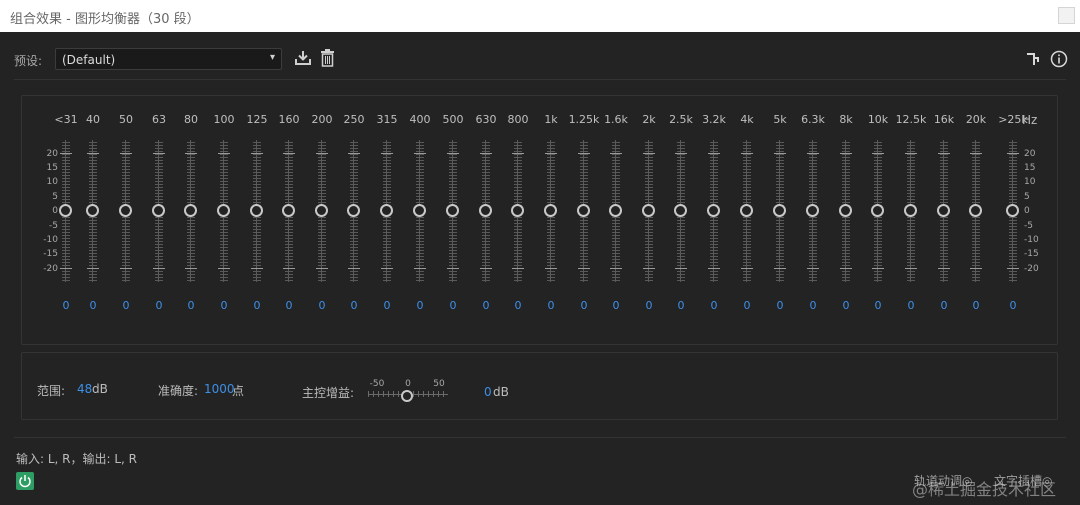 Image resolution: width=1080 pixels, height=505 pixels. I want to click on download-icon, so click(303, 58).